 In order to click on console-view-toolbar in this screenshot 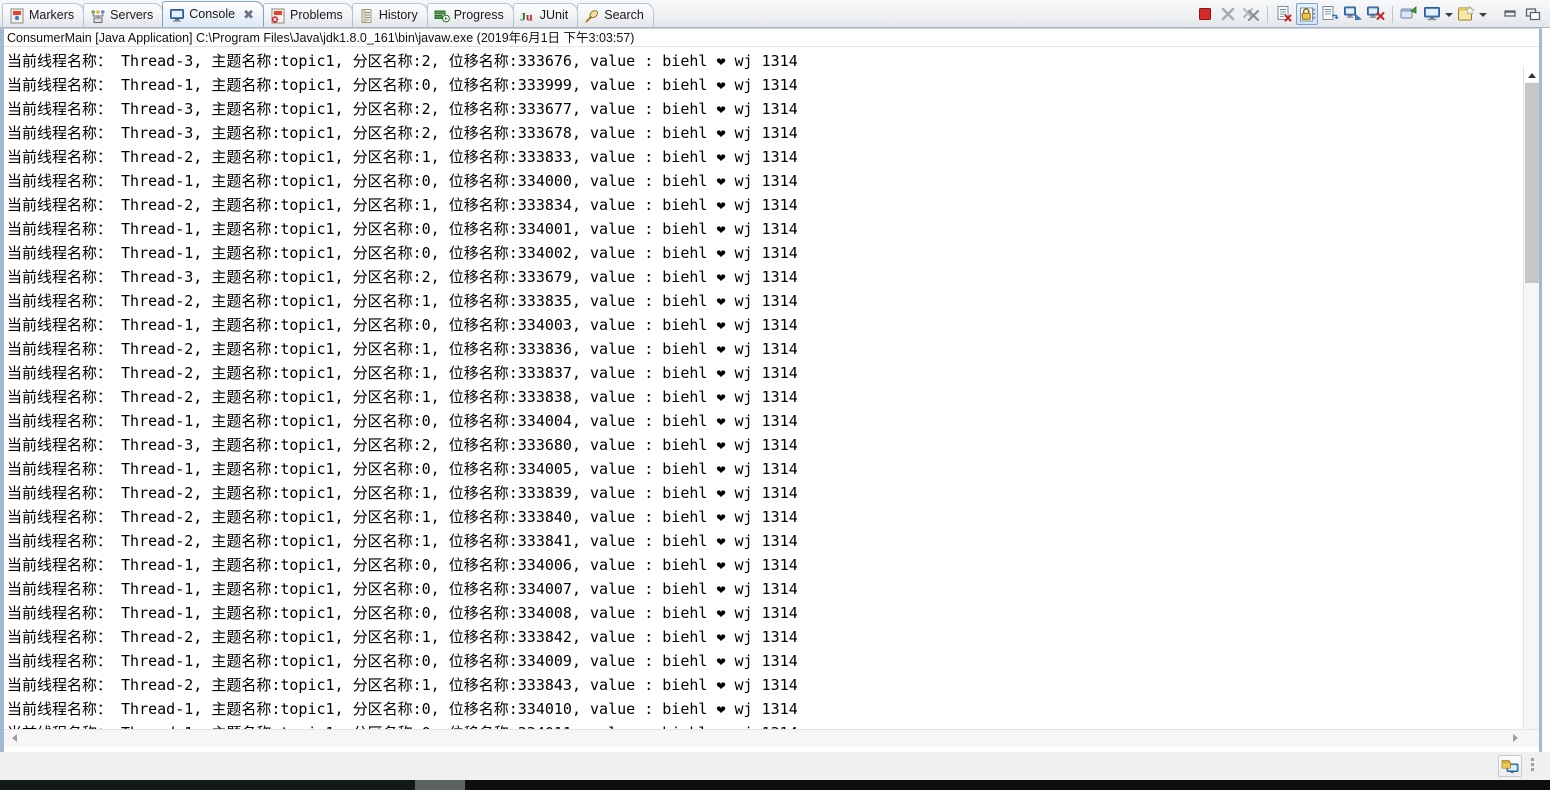, I will do `click(1370, 14)`.